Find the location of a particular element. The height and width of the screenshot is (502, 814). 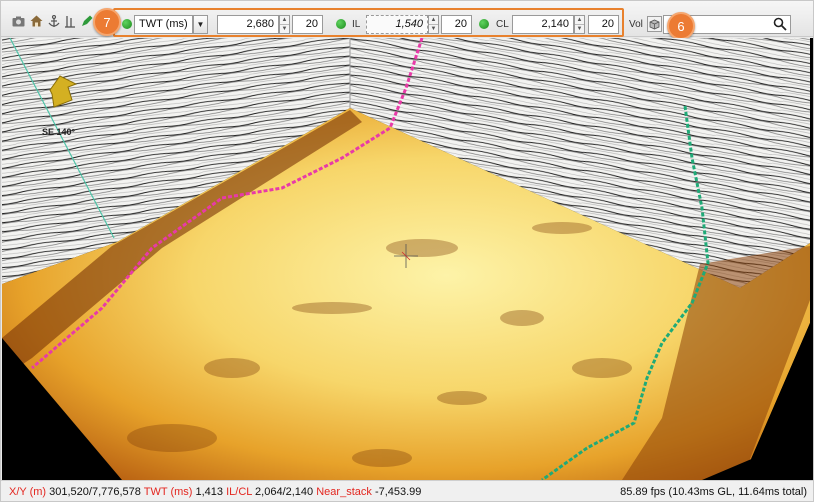

callout-badge-7: 7 is located at coordinates (107, 22).